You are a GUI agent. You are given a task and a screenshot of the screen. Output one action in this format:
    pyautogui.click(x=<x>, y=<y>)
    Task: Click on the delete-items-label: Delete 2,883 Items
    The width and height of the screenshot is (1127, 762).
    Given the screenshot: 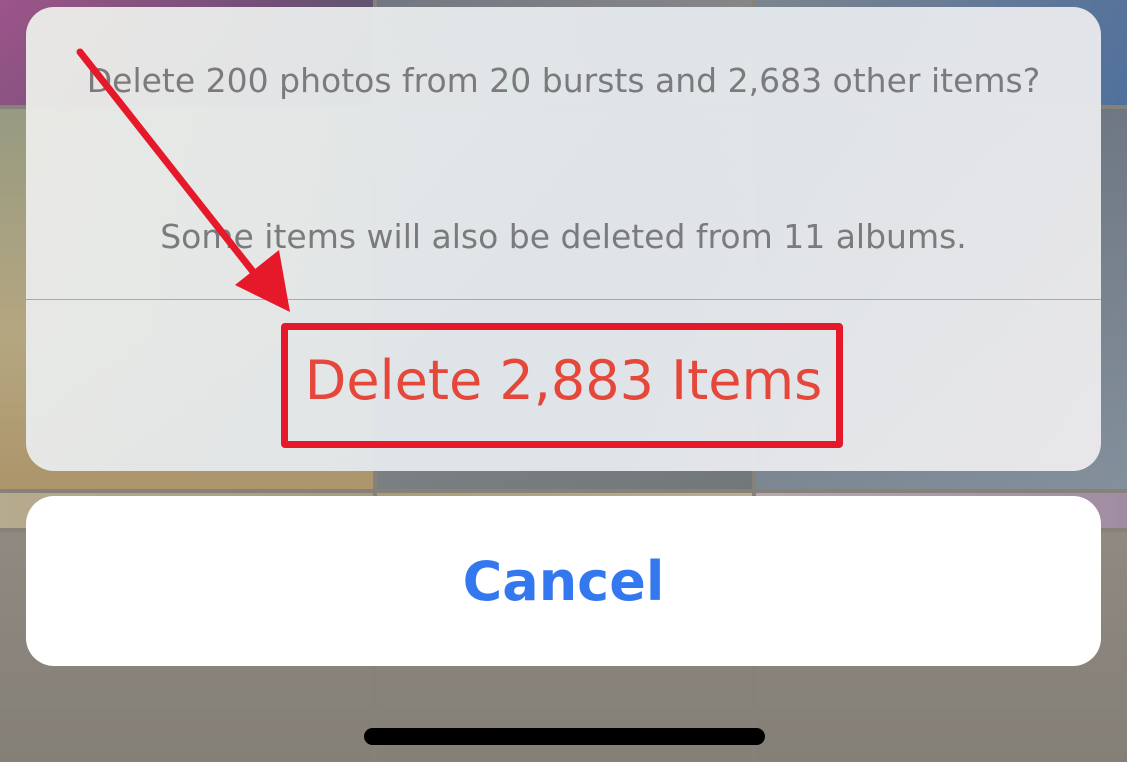 What is the action you would take?
    pyautogui.click(x=563, y=380)
    